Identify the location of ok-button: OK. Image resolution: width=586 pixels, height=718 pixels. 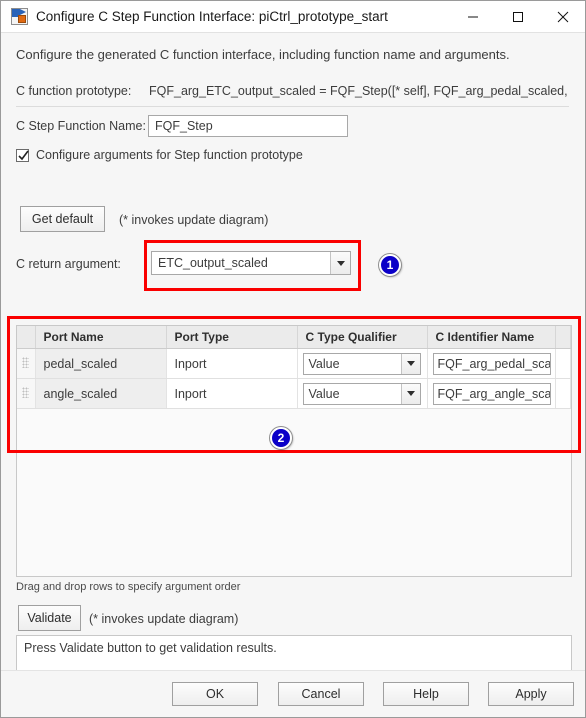
(215, 694).